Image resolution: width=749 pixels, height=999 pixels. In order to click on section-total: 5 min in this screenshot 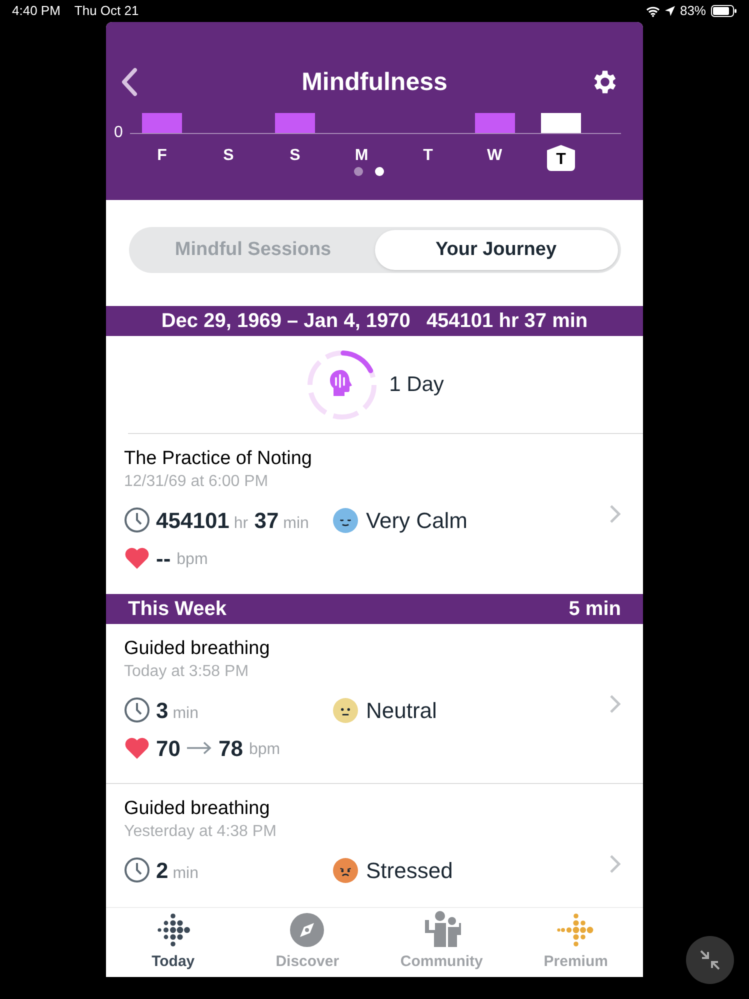, I will do `click(594, 609)`.